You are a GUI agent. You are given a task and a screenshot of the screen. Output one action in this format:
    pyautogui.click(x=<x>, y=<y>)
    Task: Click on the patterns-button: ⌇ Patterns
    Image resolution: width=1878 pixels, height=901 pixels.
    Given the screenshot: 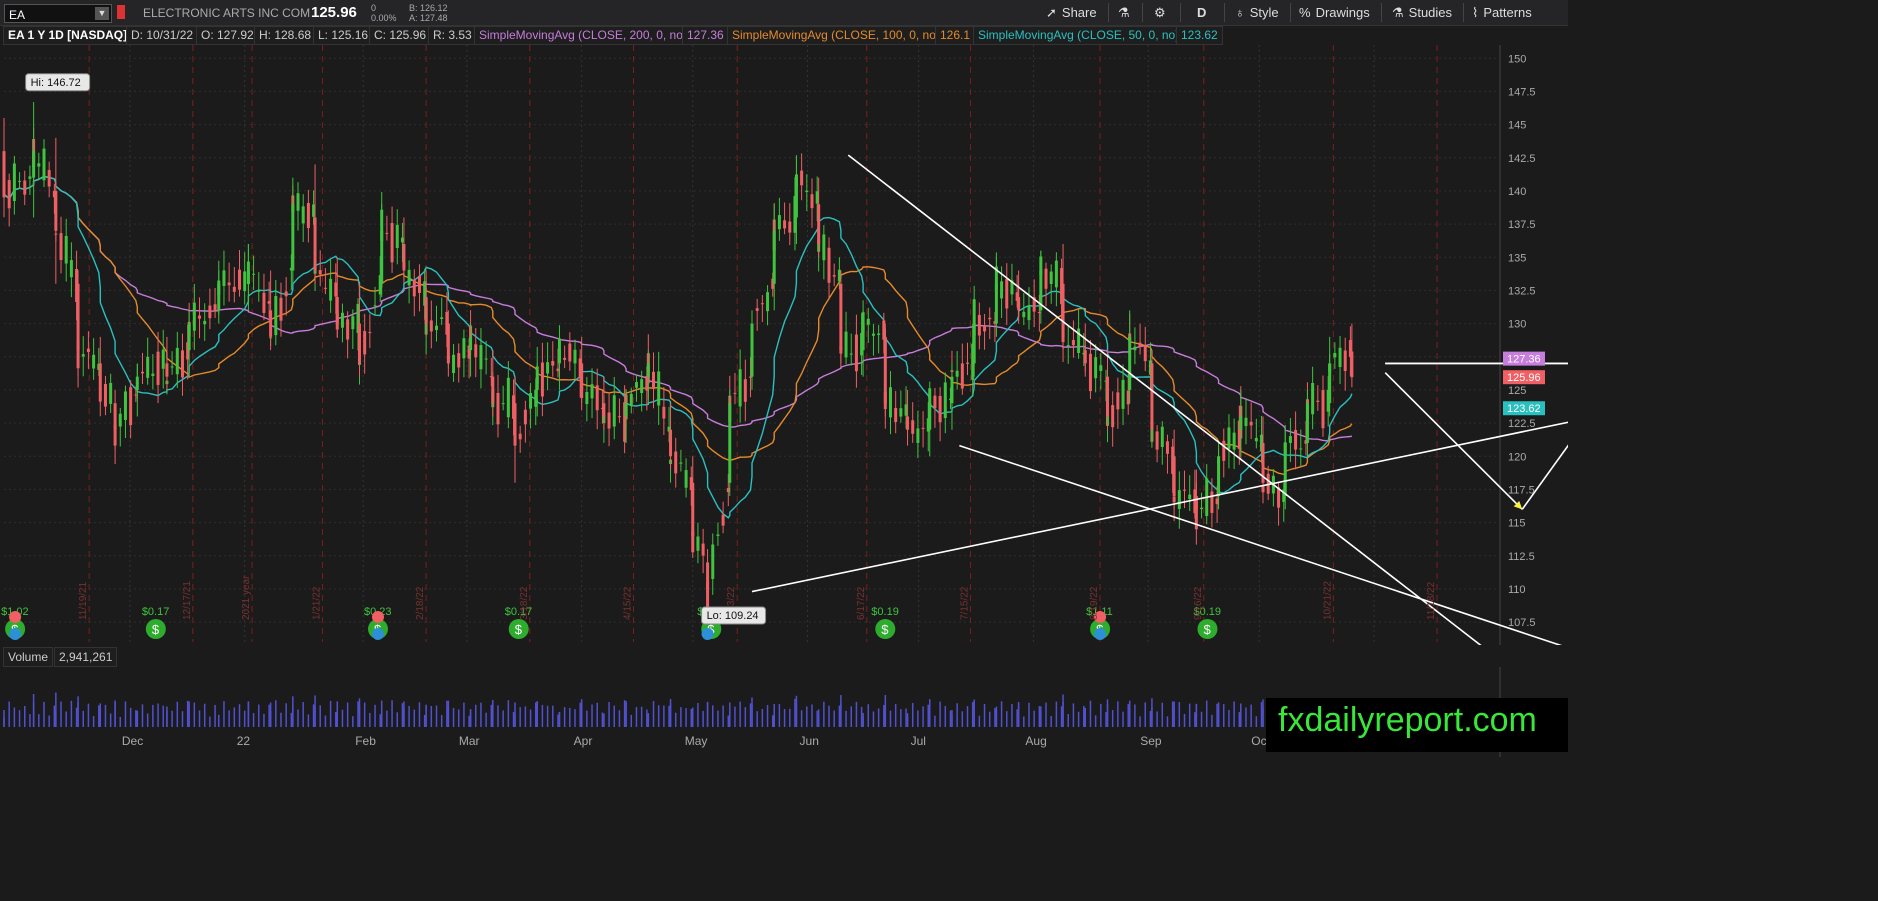 What is the action you would take?
    pyautogui.click(x=1502, y=12)
    